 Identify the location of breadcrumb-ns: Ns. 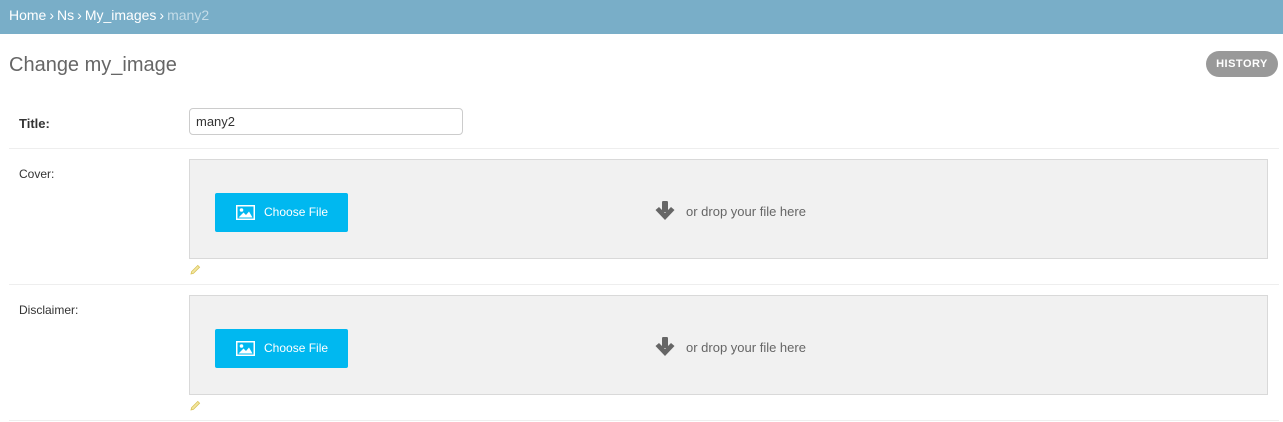
(65, 15).